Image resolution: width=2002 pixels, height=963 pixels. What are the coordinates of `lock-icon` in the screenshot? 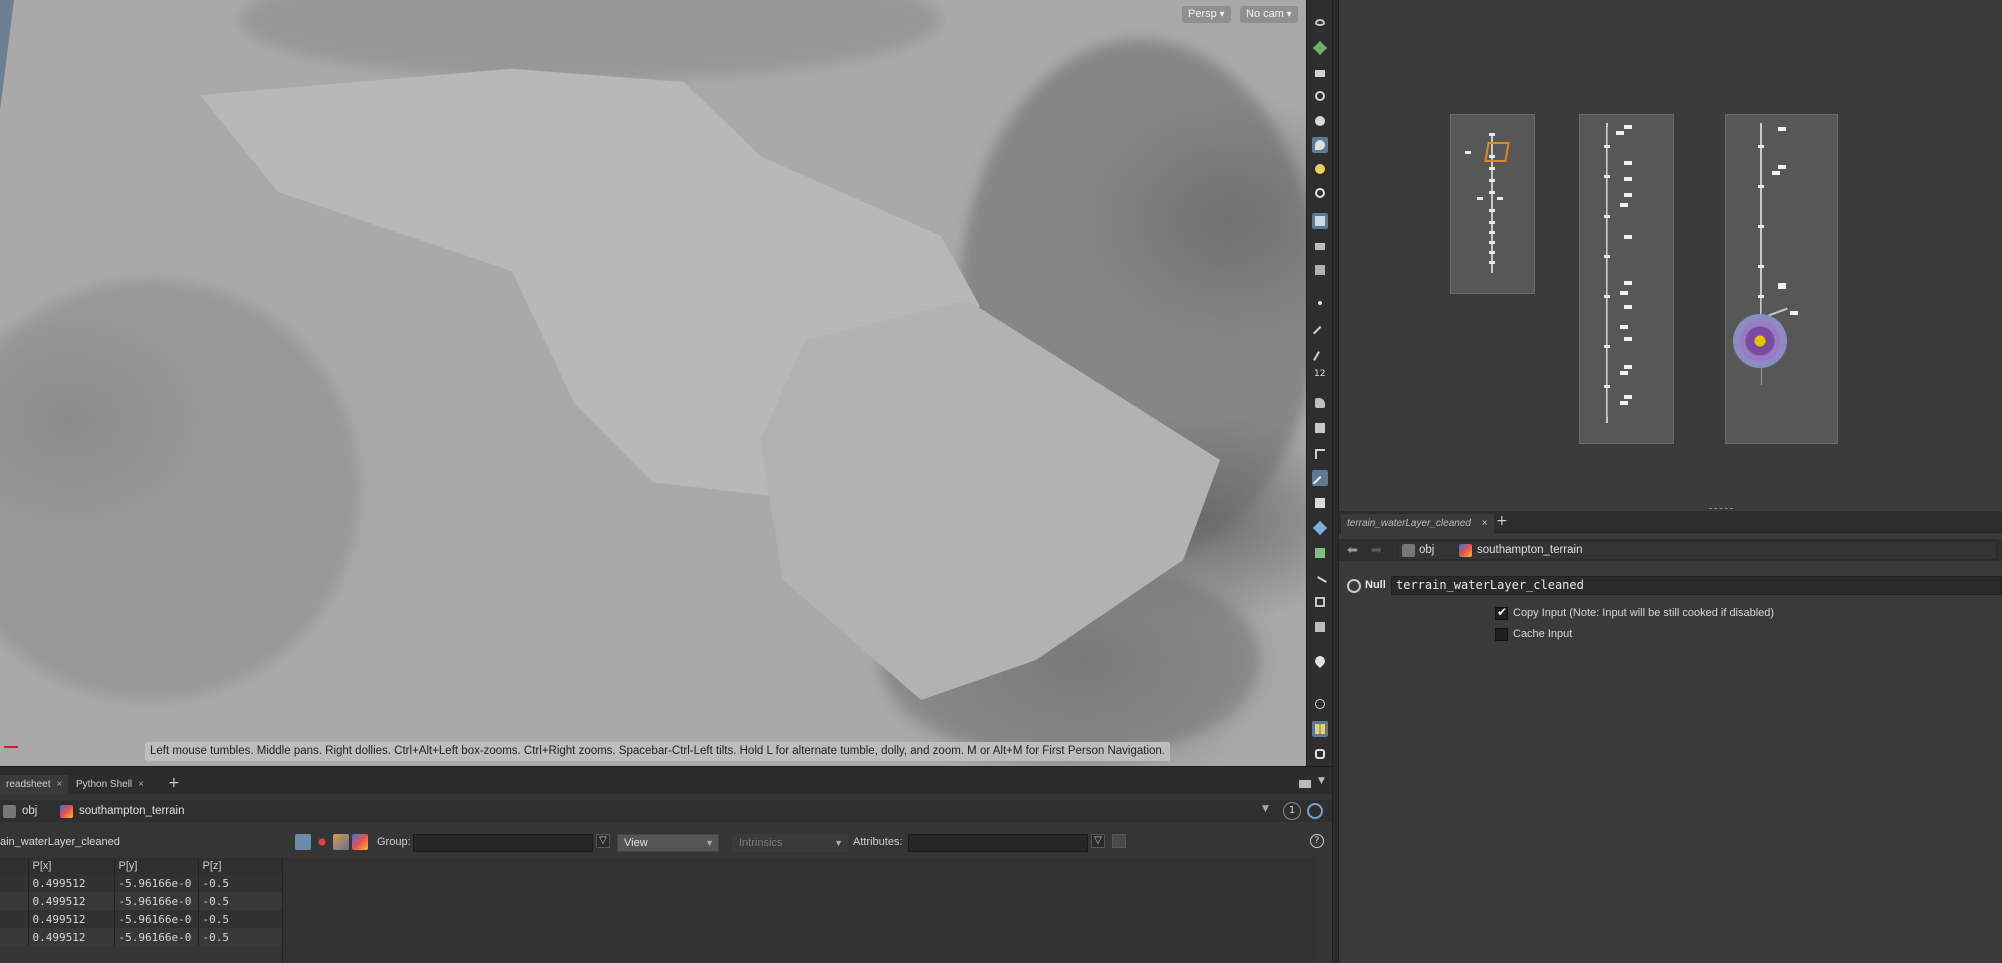 It's located at (1320, 72).